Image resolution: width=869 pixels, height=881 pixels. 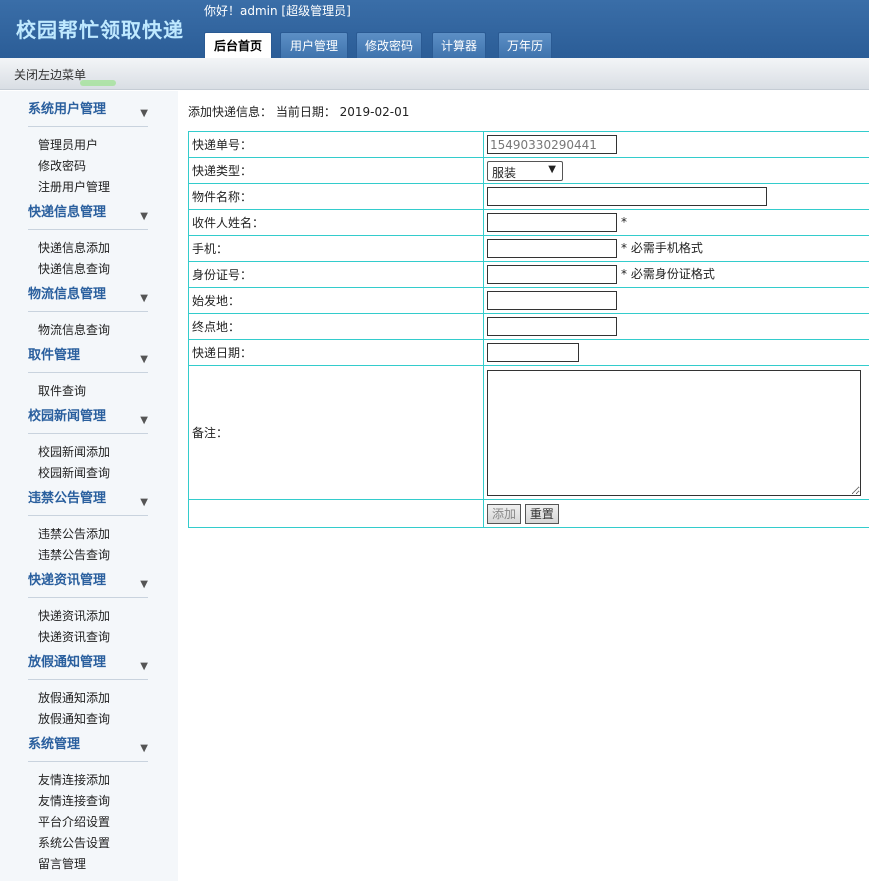 What do you see at coordinates (525, 45) in the screenshot?
I see `tab-calendar: 万年历` at bounding box center [525, 45].